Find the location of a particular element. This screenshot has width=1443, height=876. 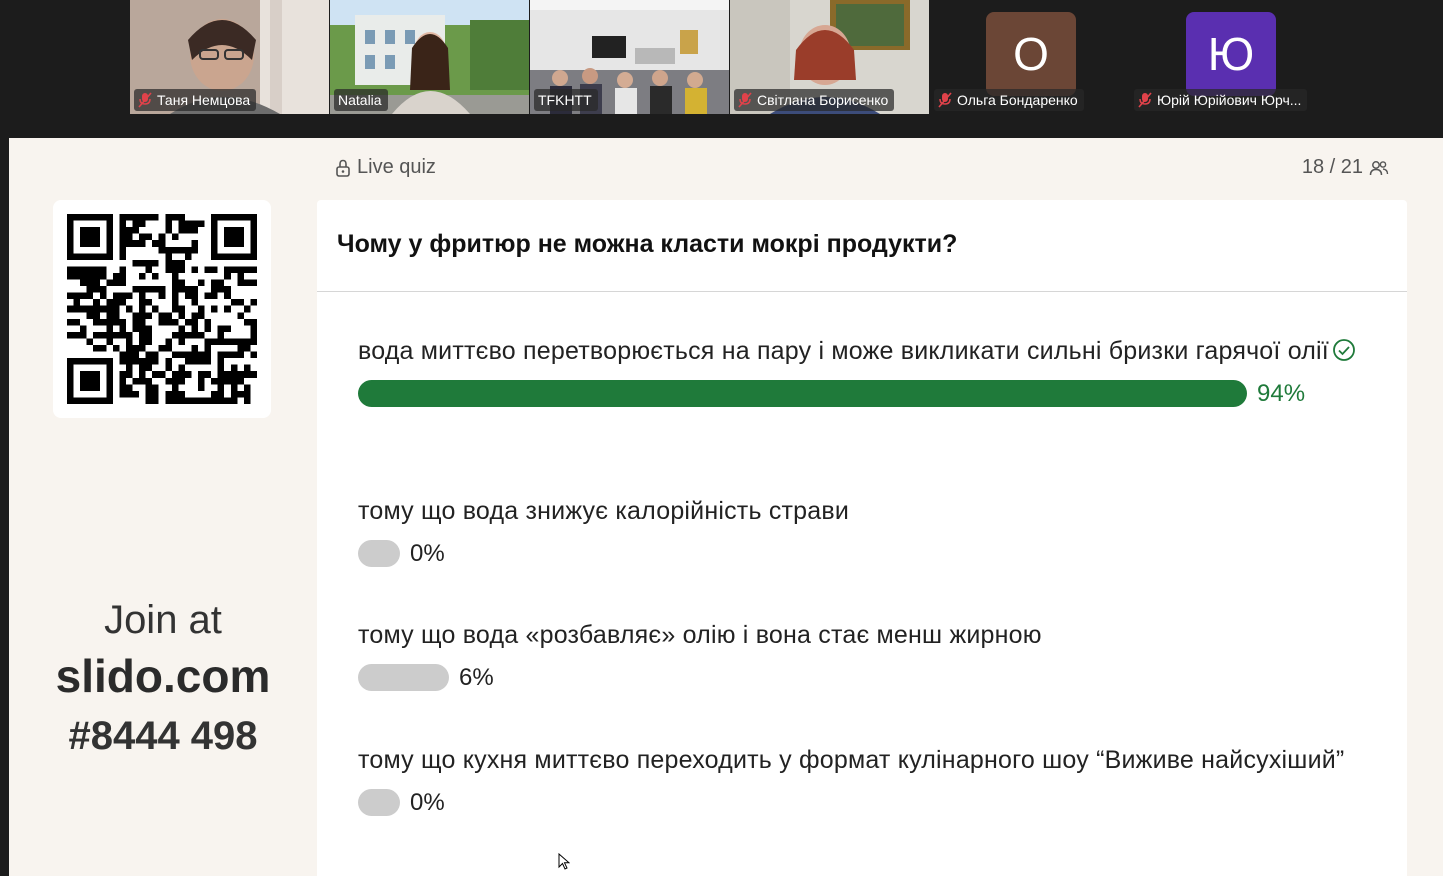

result-bar-row: 6% is located at coordinates (863, 678).